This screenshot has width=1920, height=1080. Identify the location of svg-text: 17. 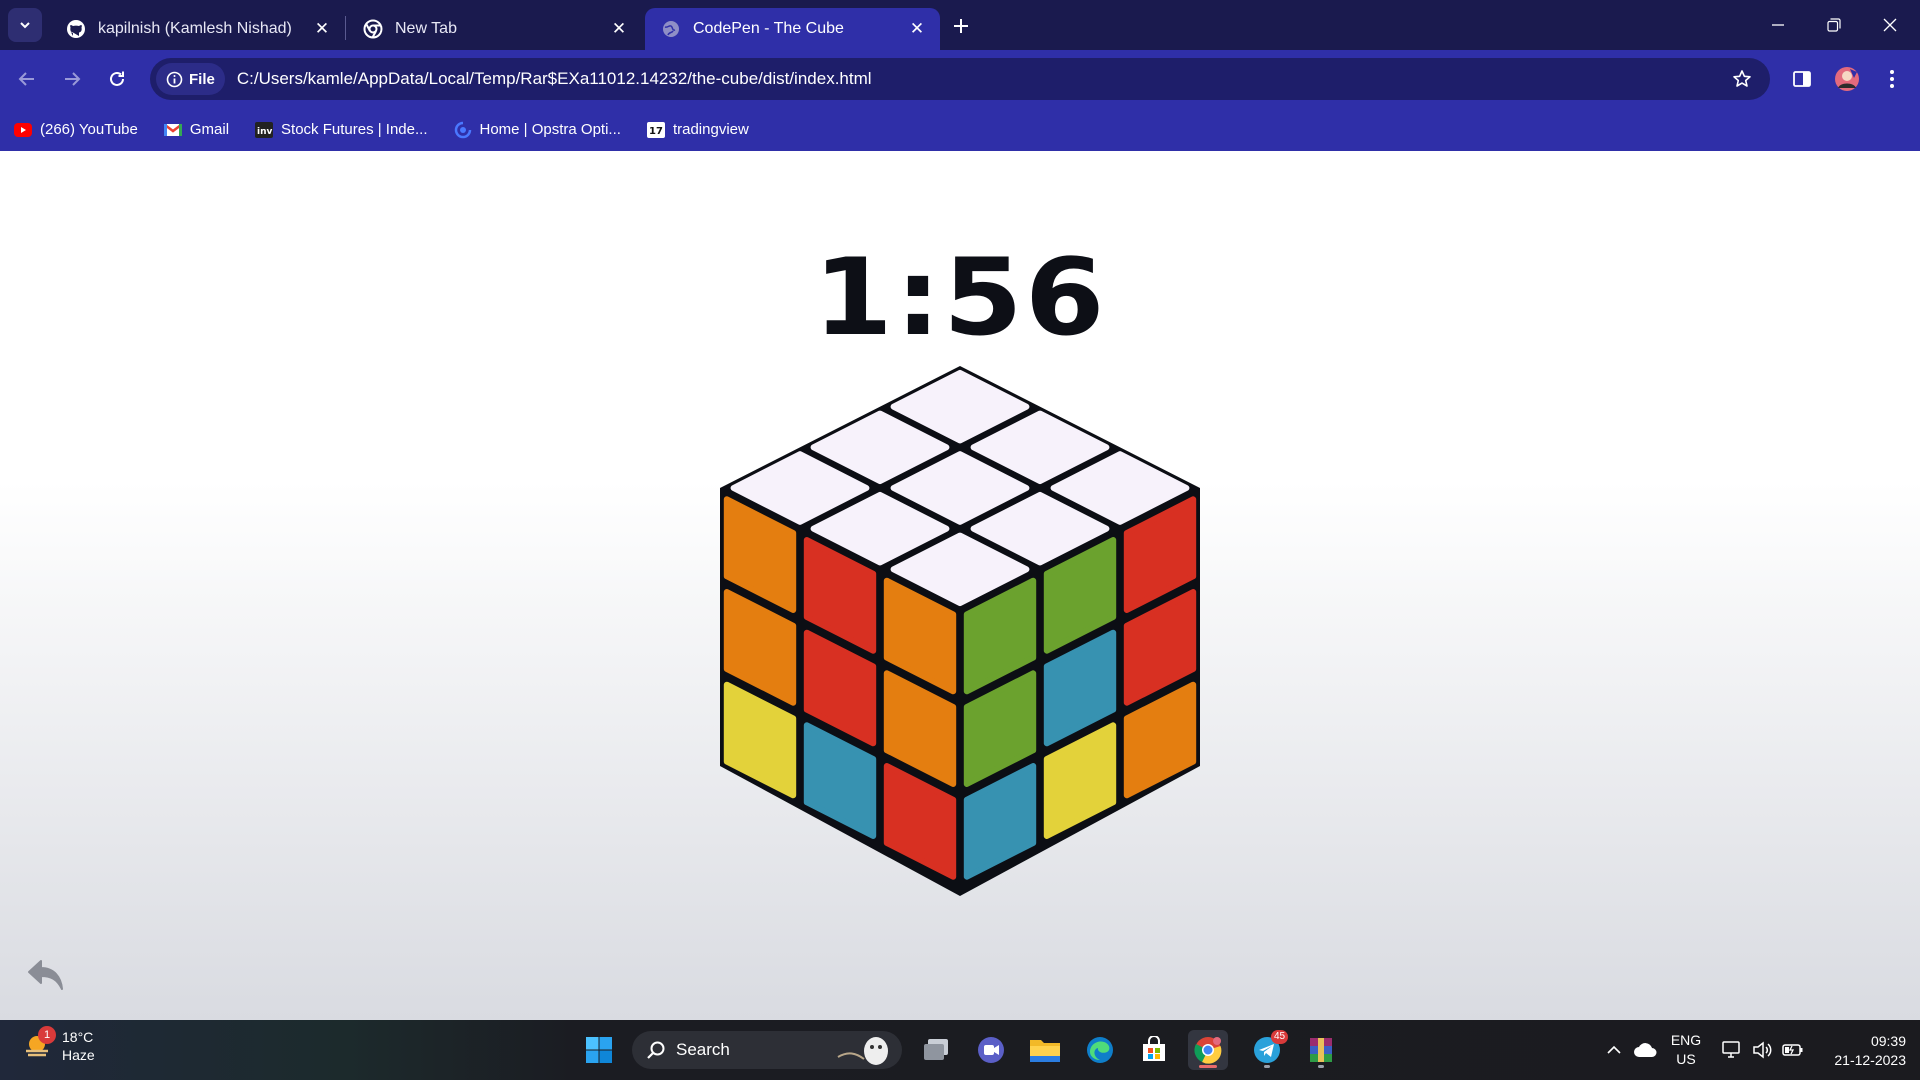
(656, 131).